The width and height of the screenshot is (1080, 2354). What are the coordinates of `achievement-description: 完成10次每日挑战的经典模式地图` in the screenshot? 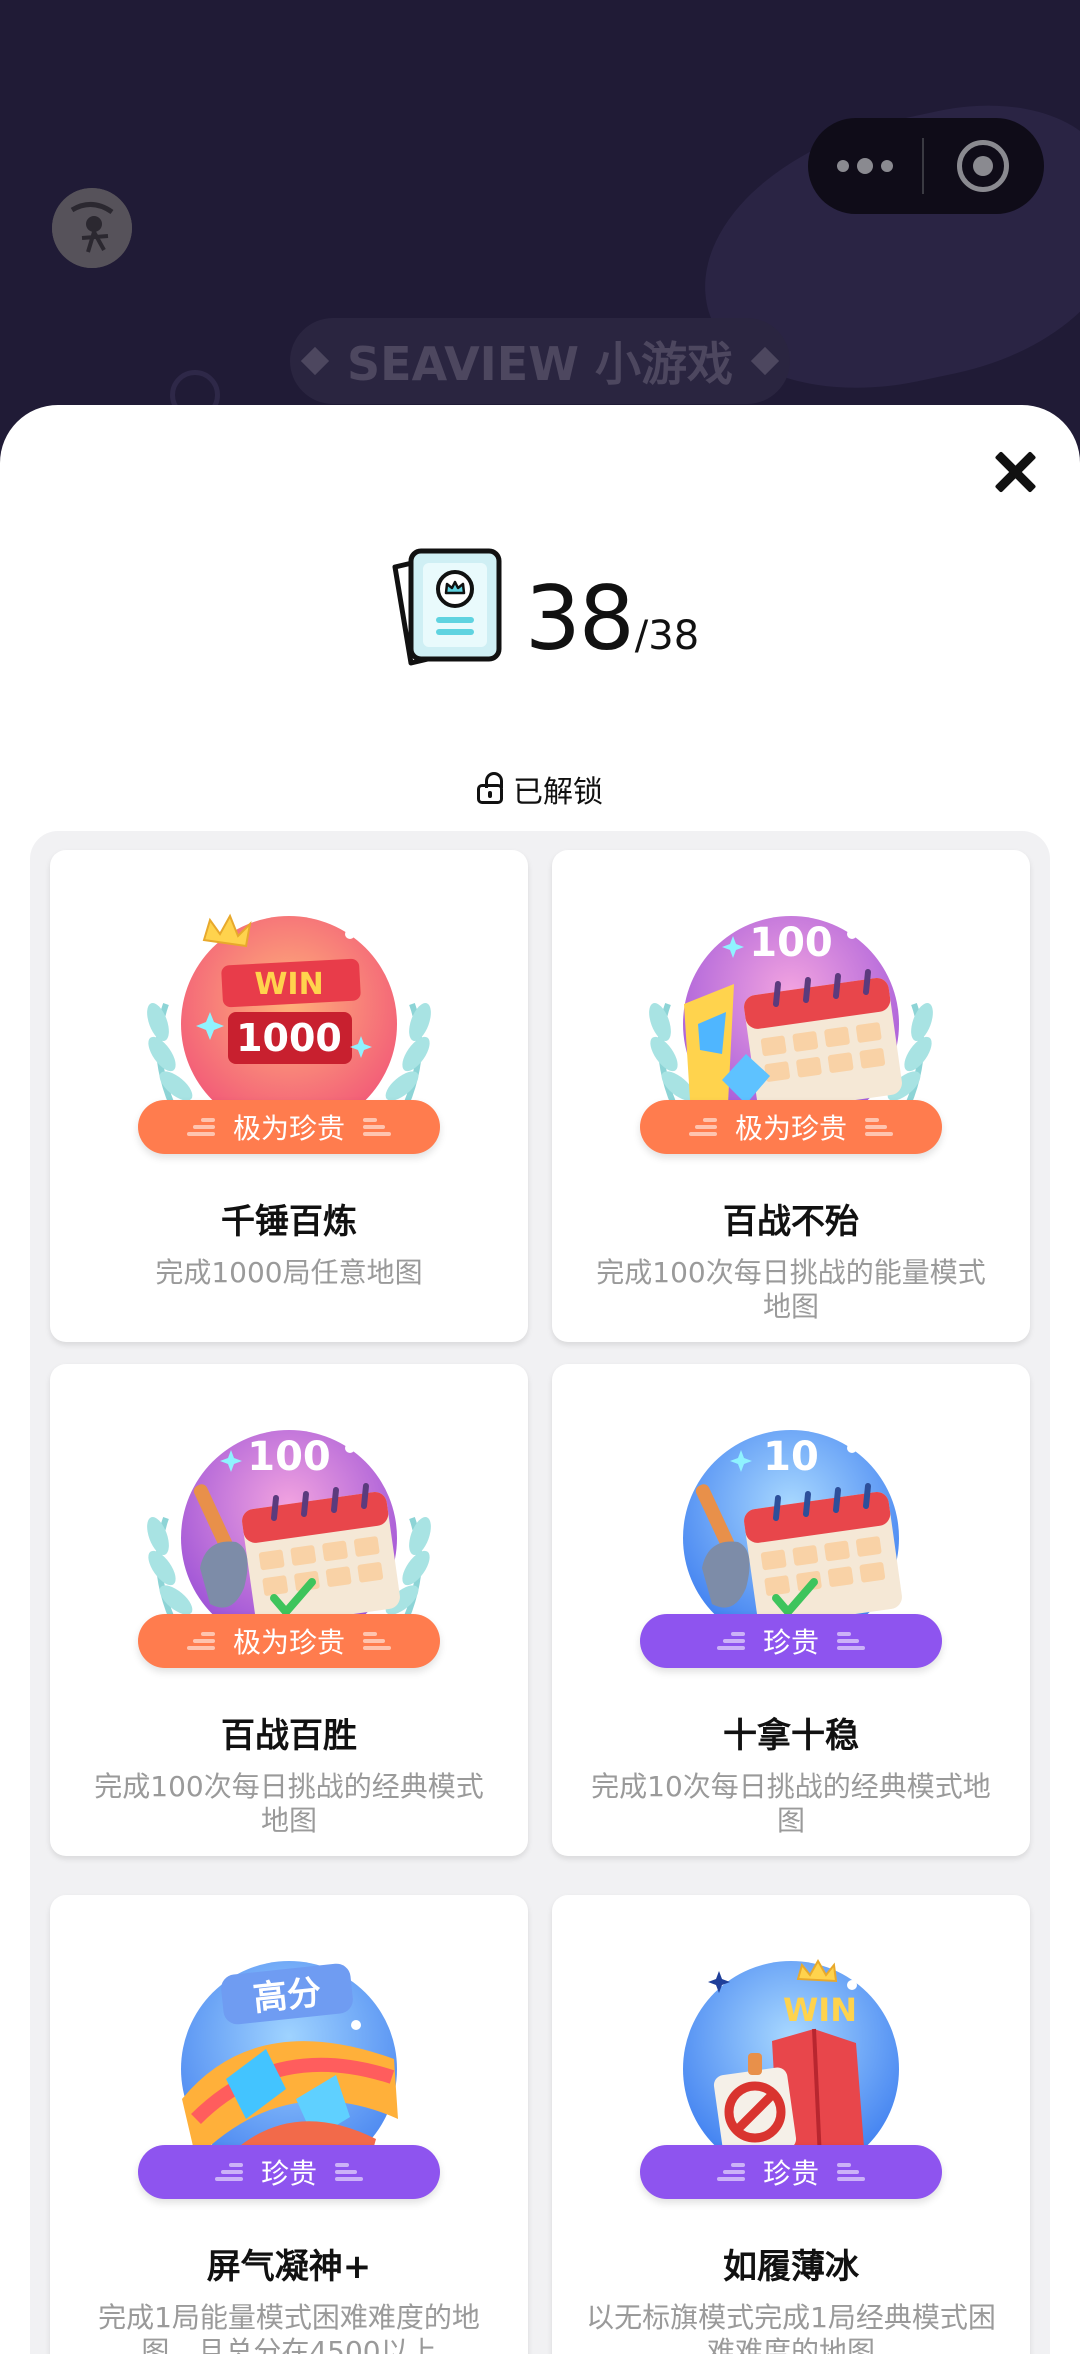 It's located at (791, 1803).